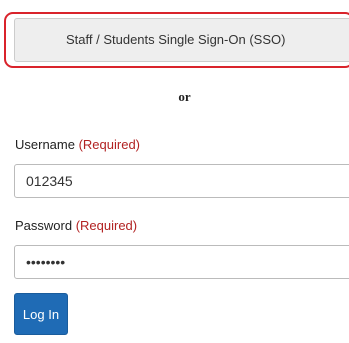  Describe the element at coordinates (181, 40) in the screenshot. I see `sso-login-button: Staff / Students Single Sign-On (SSO)` at that location.